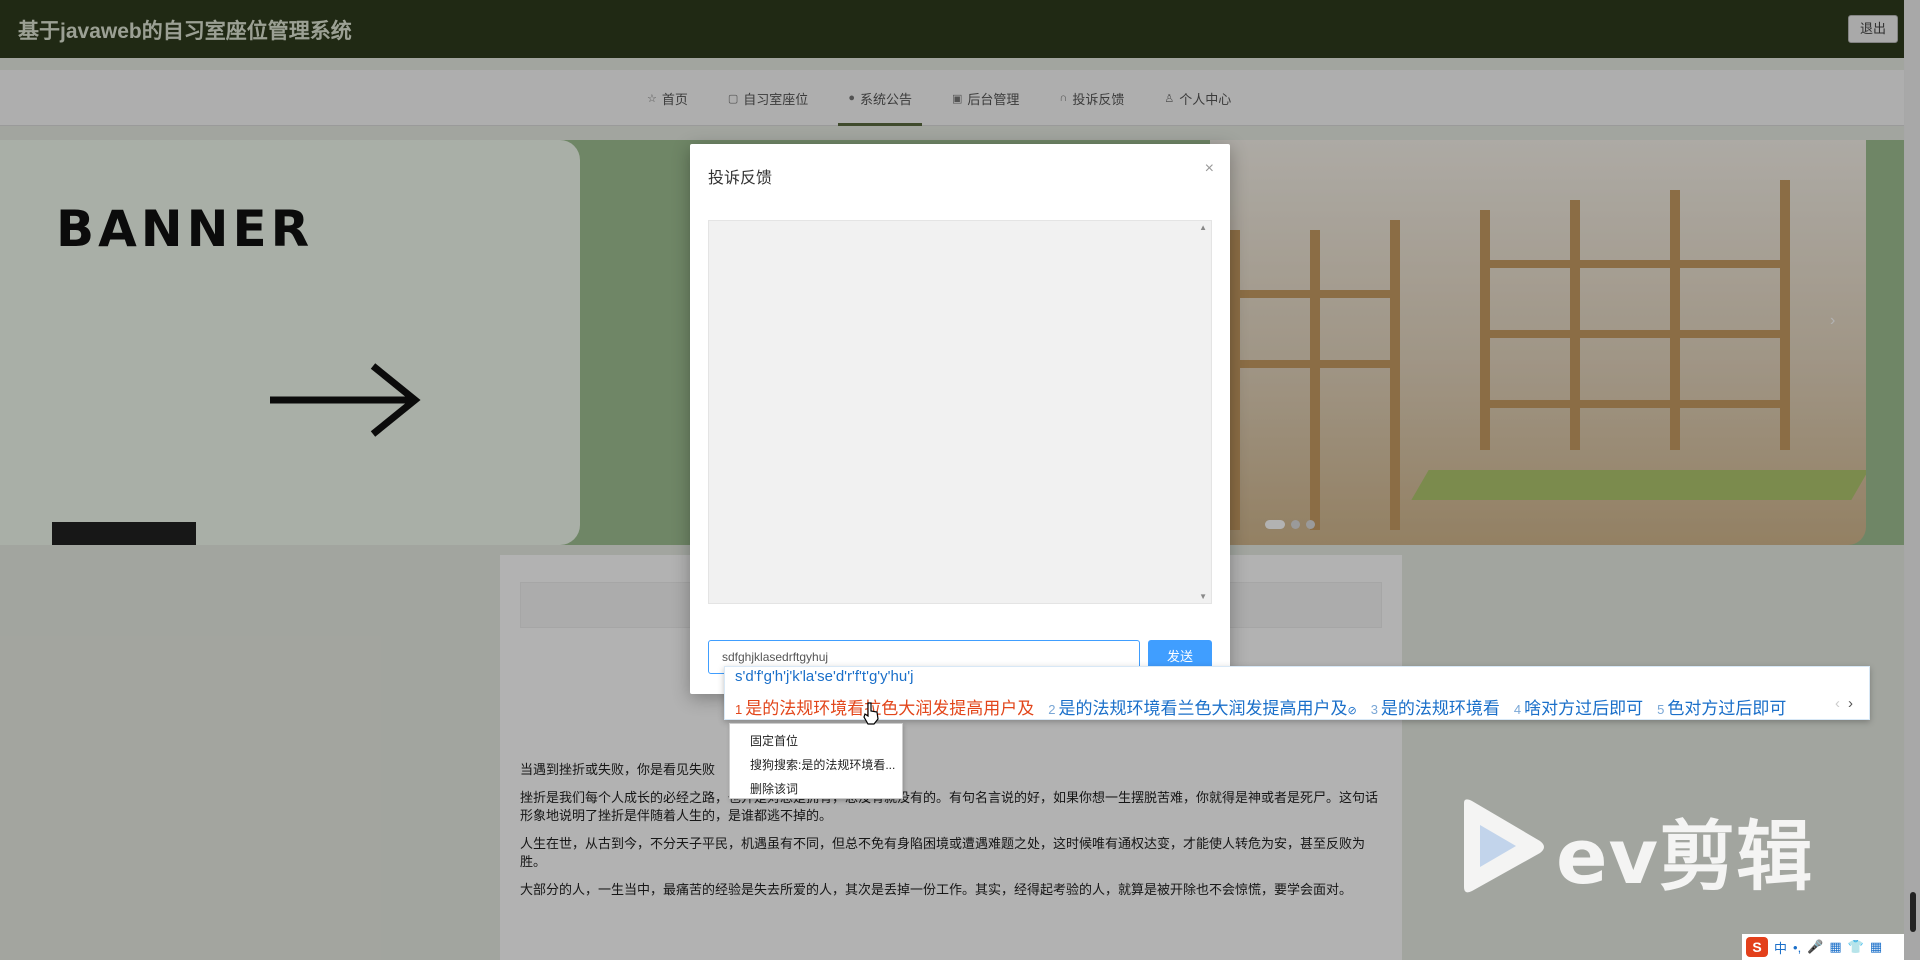 The width and height of the screenshot is (1920, 960). Describe the element at coordinates (740, 178) in the screenshot. I see `modal-title: 投诉反馈` at that location.